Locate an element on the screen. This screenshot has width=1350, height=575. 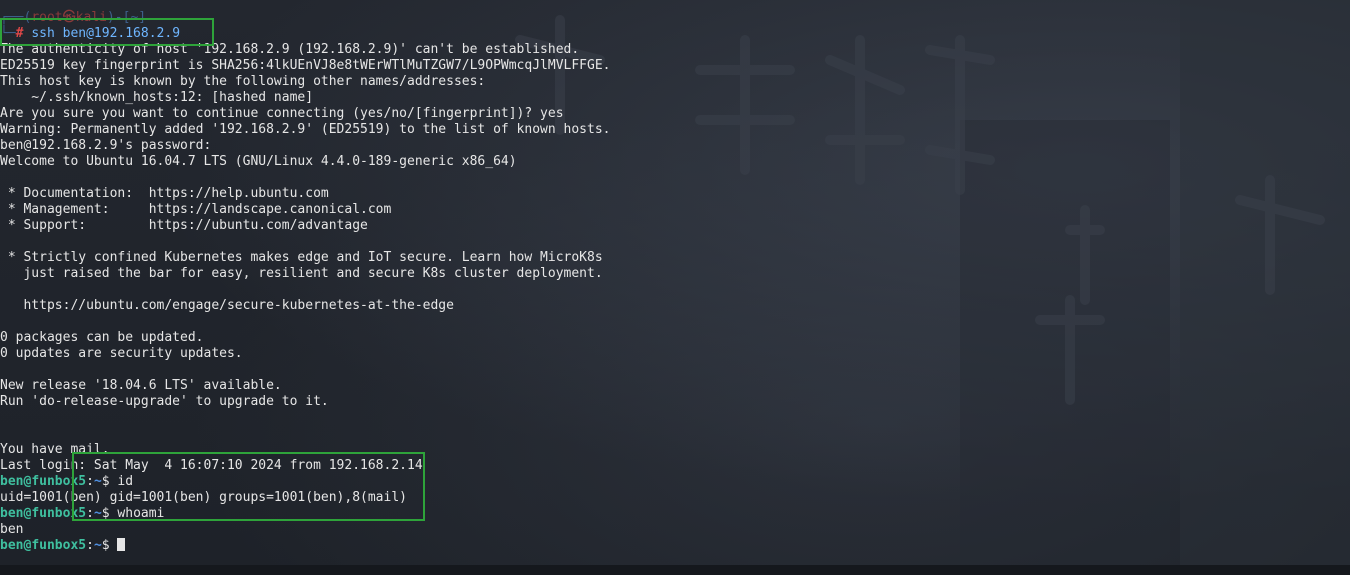
output-line: 0 updates are security updates. is located at coordinates (121, 353).